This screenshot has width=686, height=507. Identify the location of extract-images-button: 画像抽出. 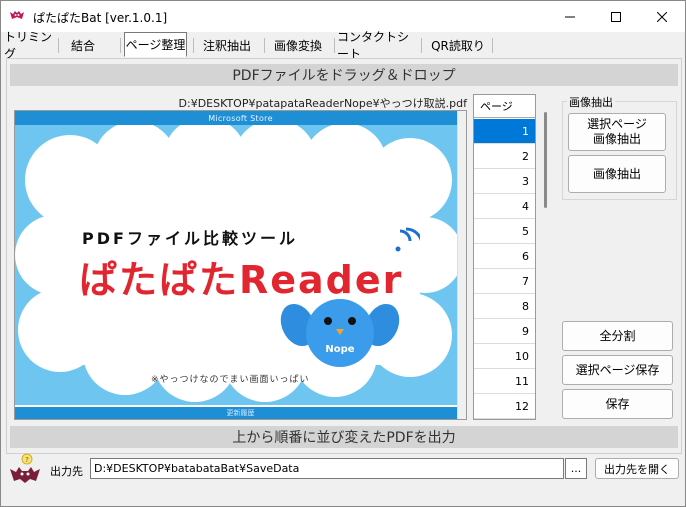
(617, 174).